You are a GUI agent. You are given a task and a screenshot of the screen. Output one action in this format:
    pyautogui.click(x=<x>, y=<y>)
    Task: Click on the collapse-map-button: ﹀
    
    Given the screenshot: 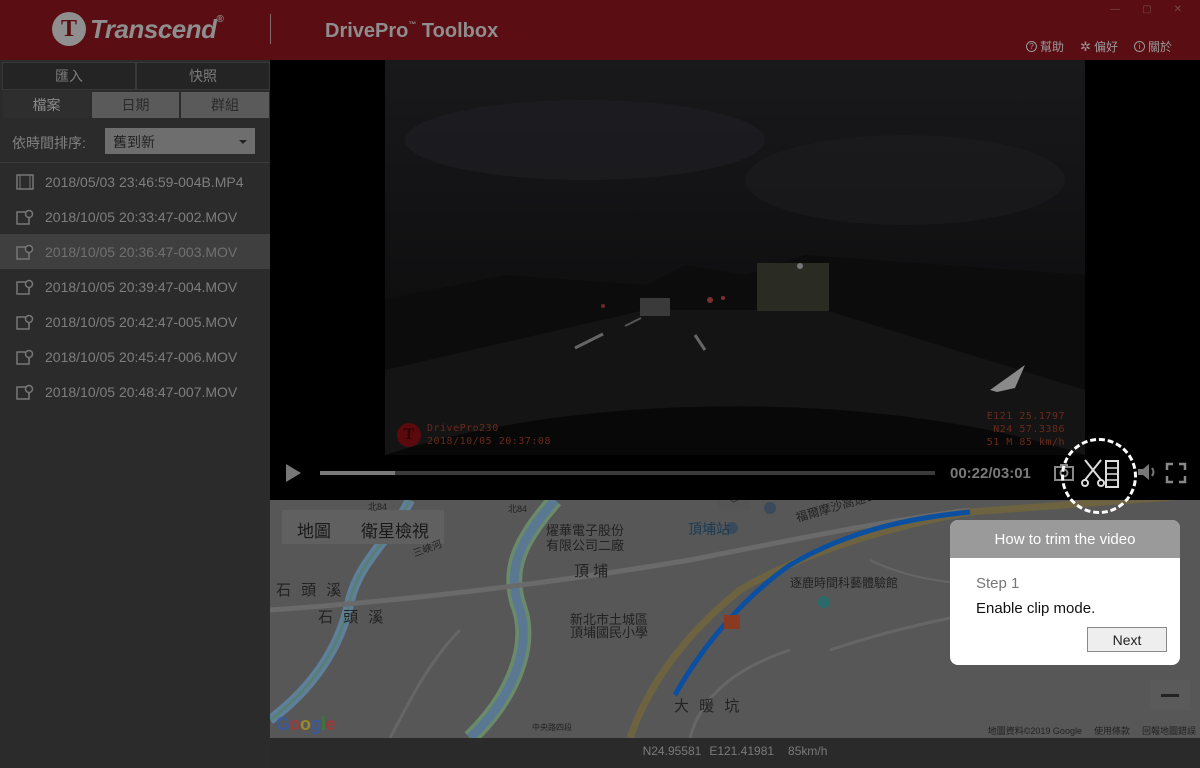 What is the action you would take?
    pyautogui.click(x=734, y=505)
    